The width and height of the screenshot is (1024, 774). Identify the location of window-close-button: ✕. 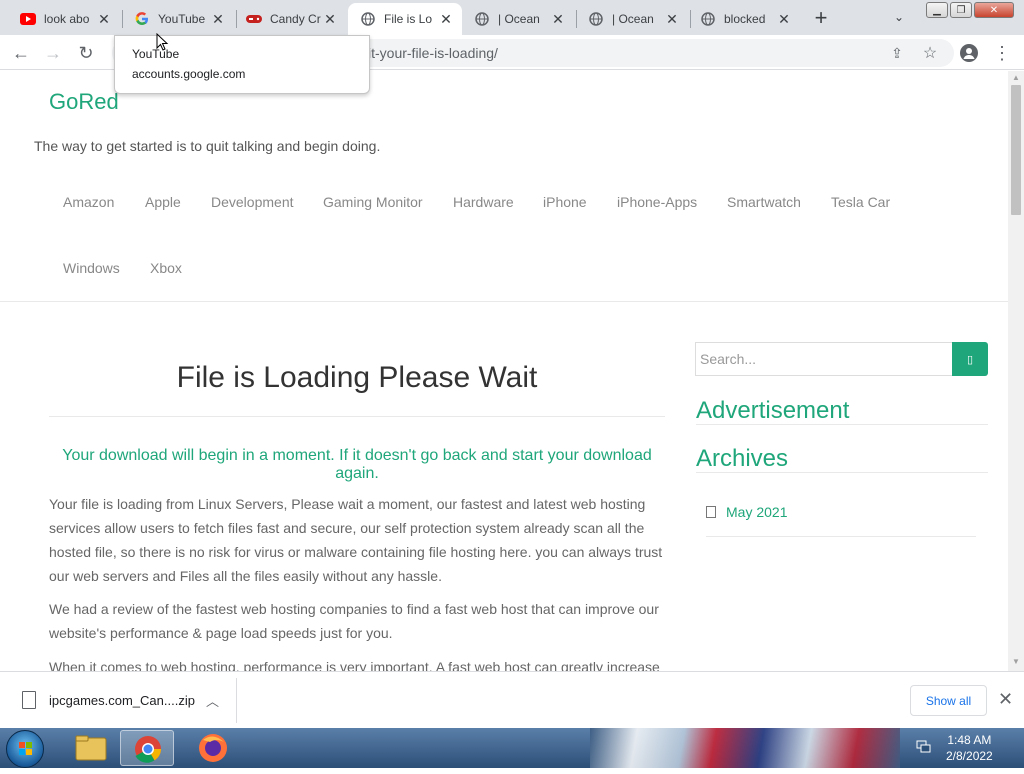
(994, 10).